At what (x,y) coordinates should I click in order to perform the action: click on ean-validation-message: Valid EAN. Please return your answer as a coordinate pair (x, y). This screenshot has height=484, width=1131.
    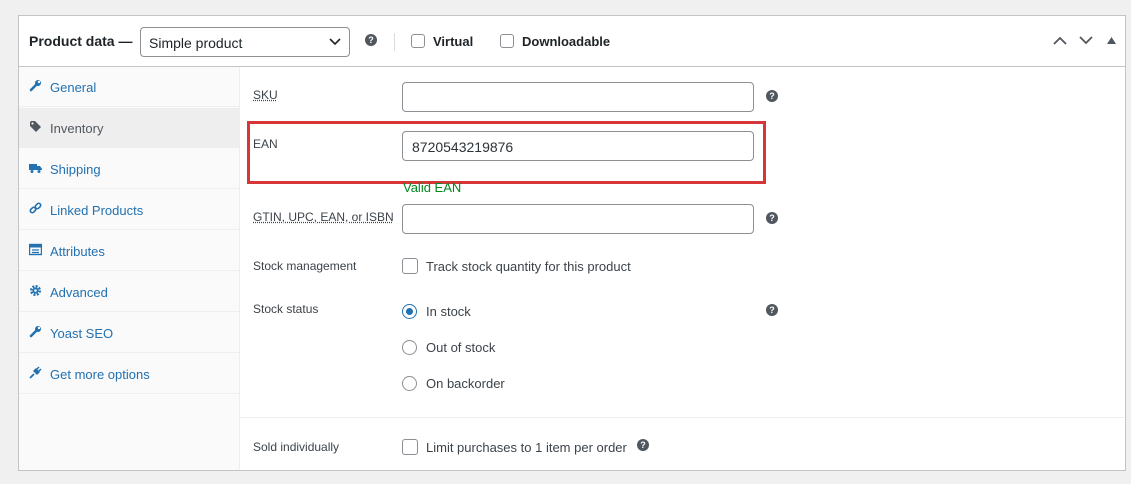
    Looking at the image, I should click on (432, 187).